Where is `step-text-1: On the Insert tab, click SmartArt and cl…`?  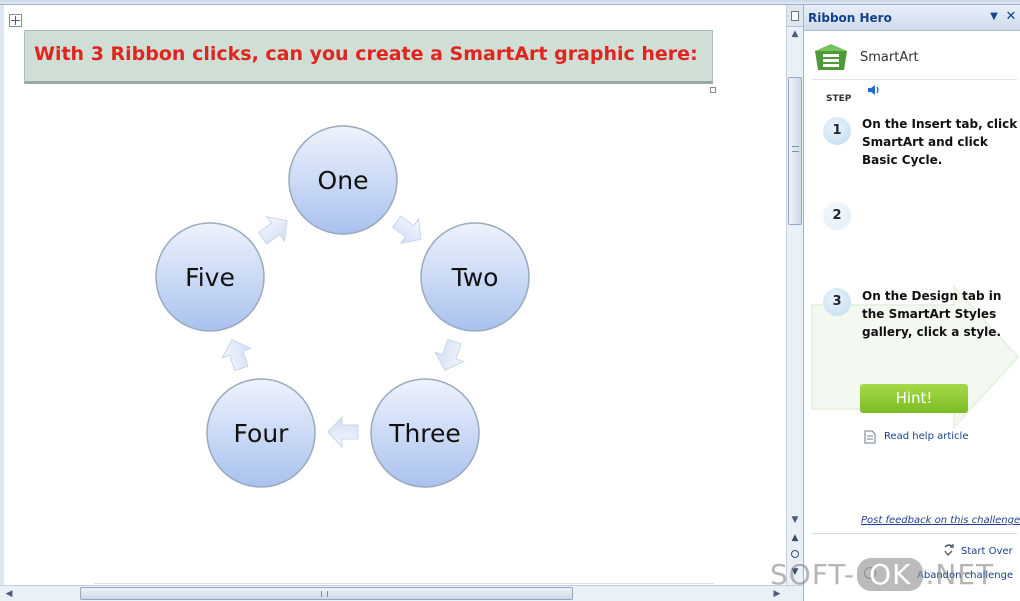
step-text-1: On the Insert tab, click SmartArt and cl… is located at coordinates (940, 142).